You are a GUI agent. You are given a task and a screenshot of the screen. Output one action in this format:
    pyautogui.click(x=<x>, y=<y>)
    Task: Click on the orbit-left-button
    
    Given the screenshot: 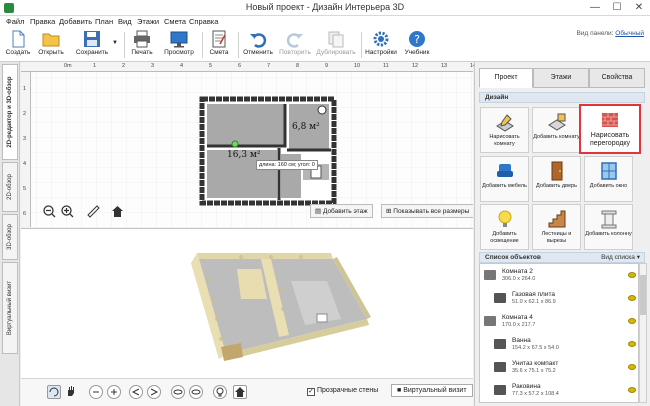 What is the action you would take?
    pyautogui.click(x=136, y=392)
    